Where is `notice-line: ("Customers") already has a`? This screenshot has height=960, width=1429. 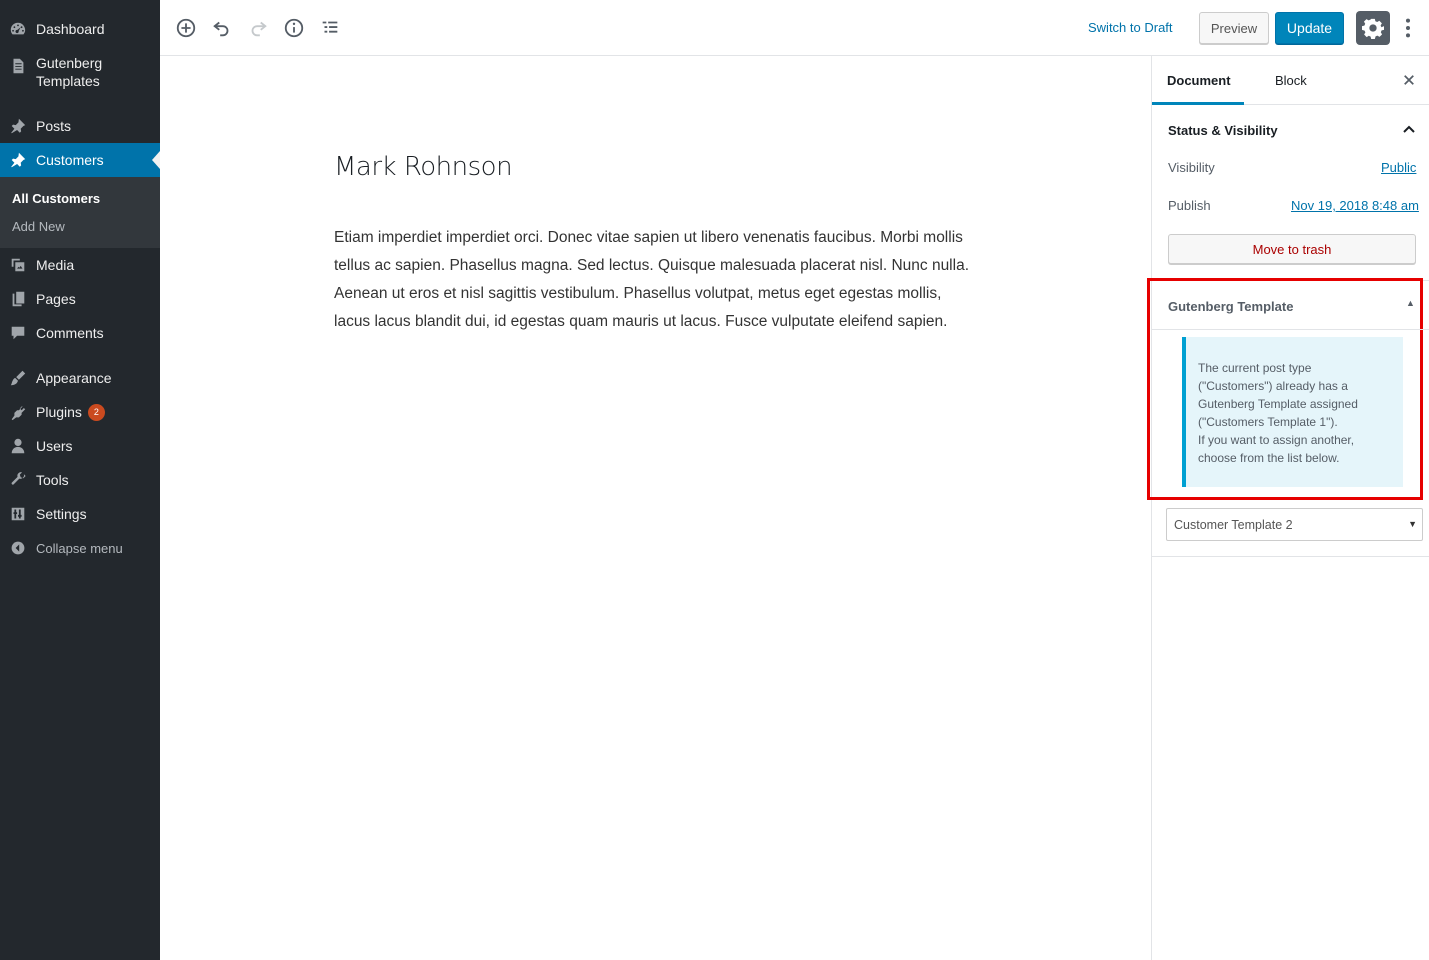
notice-line: ("Customers") already has a is located at coordinates (1273, 386).